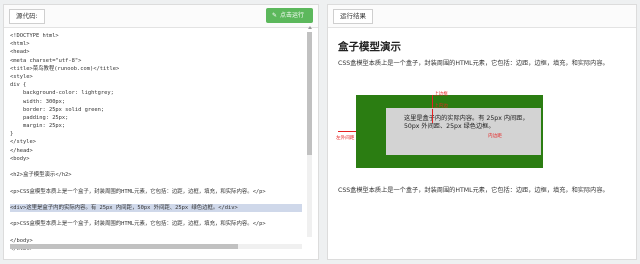 The width and height of the screenshot is (640, 264). What do you see at coordinates (18, 85) in the screenshot?
I see `code-line: div {` at bounding box center [18, 85].